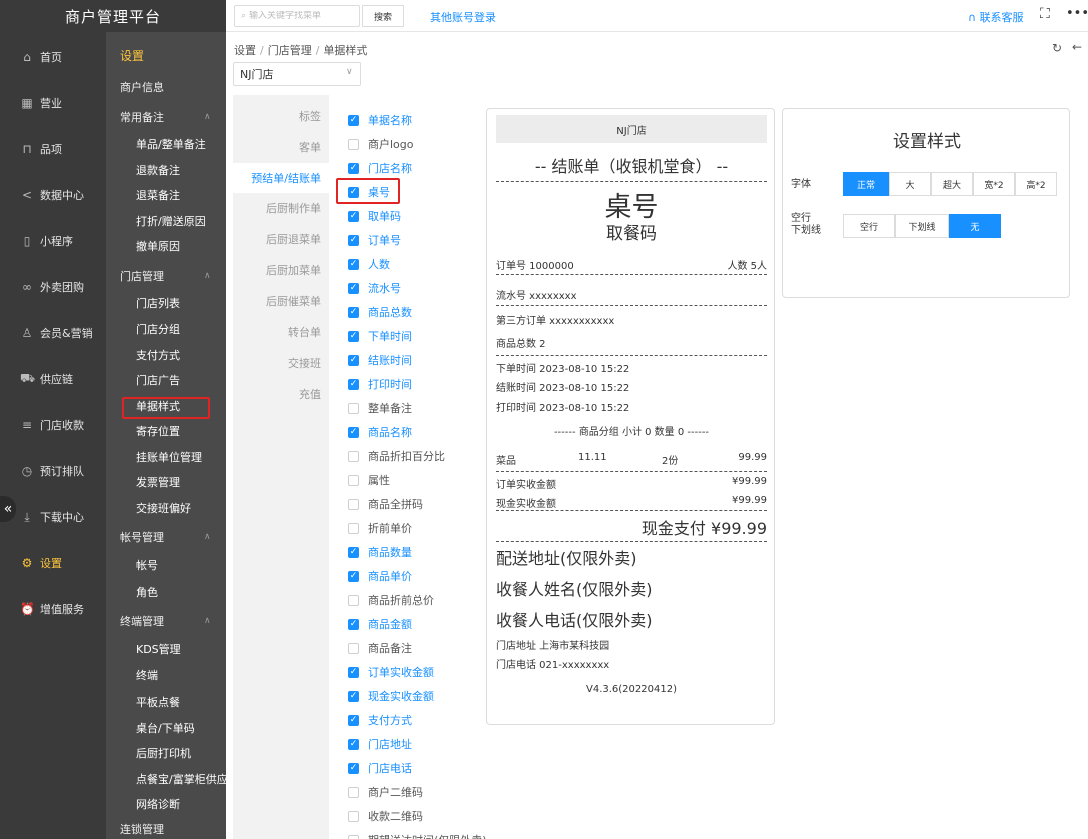 Image resolution: width=1088 pixels, height=839 pixels. I want to click on submenu-item: KDS管理, so click(166, 649).